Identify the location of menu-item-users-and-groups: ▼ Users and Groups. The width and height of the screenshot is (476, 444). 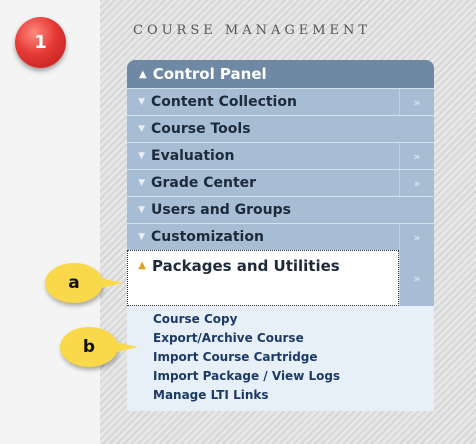
(280, 209).